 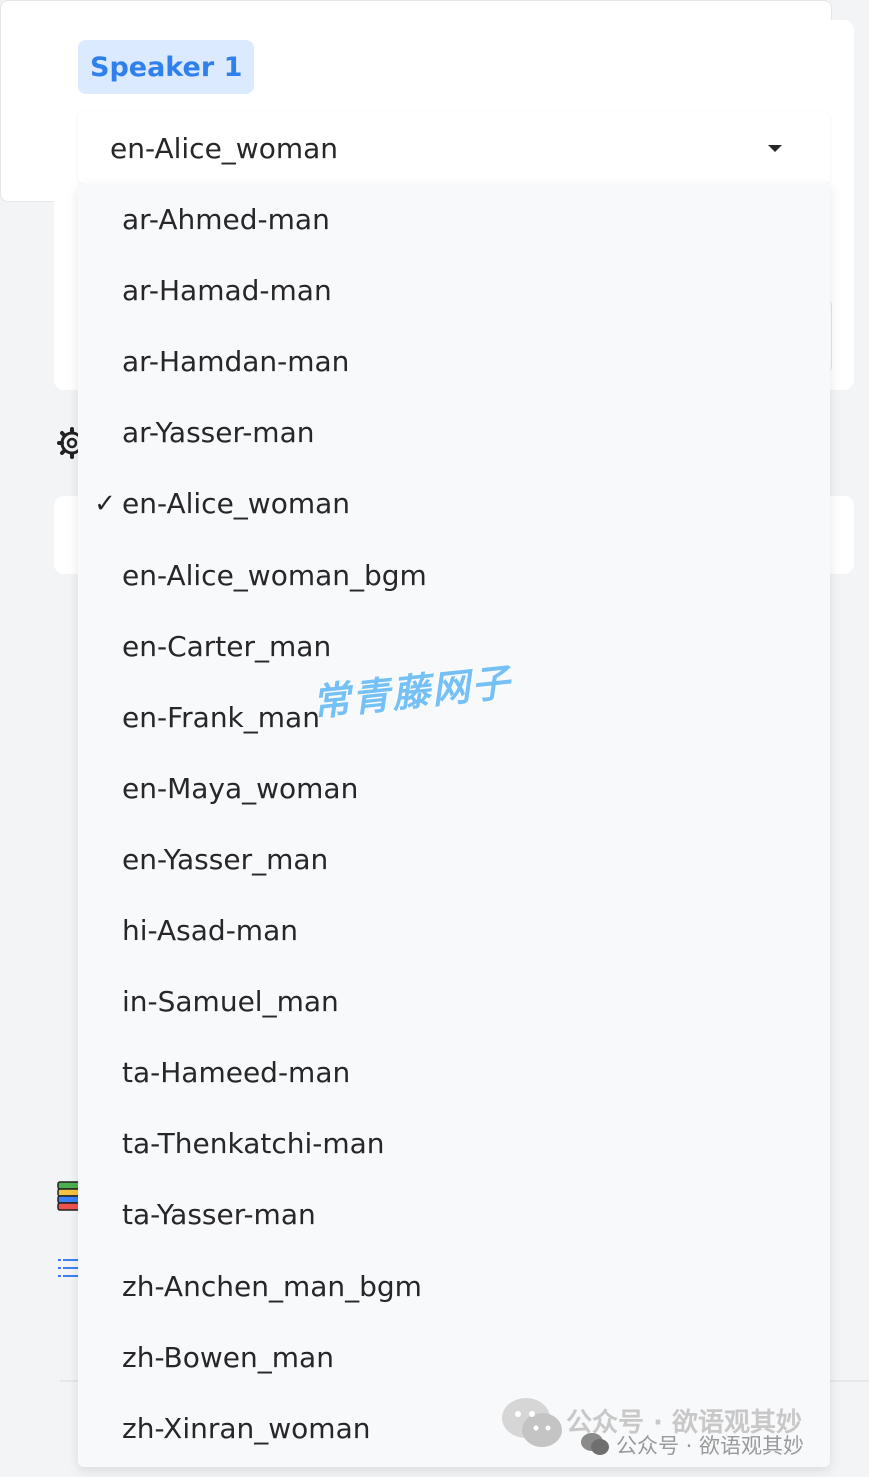 I want to click on dropdown-option-label: ar-Hamad-man, so click(x=227, y=291).